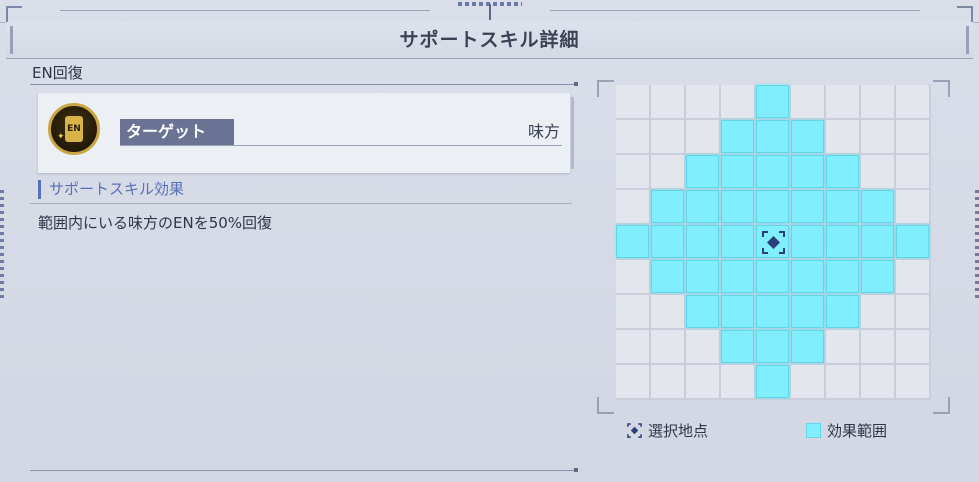 The height and width of the screenshot is (482, 979). I want to click on target-card: EN ✦ ターゲット 味方, so click(306, 133).